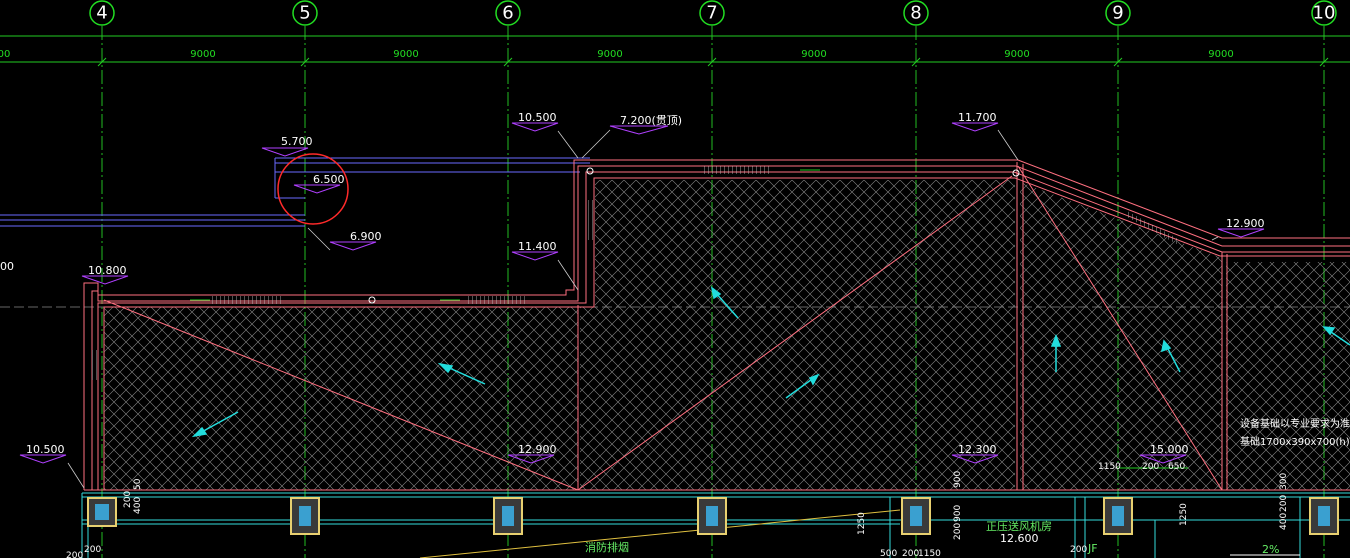 This screenshot has width=1350, height=558. I want to click on elevation-label: 6.500, so click(329, 179).